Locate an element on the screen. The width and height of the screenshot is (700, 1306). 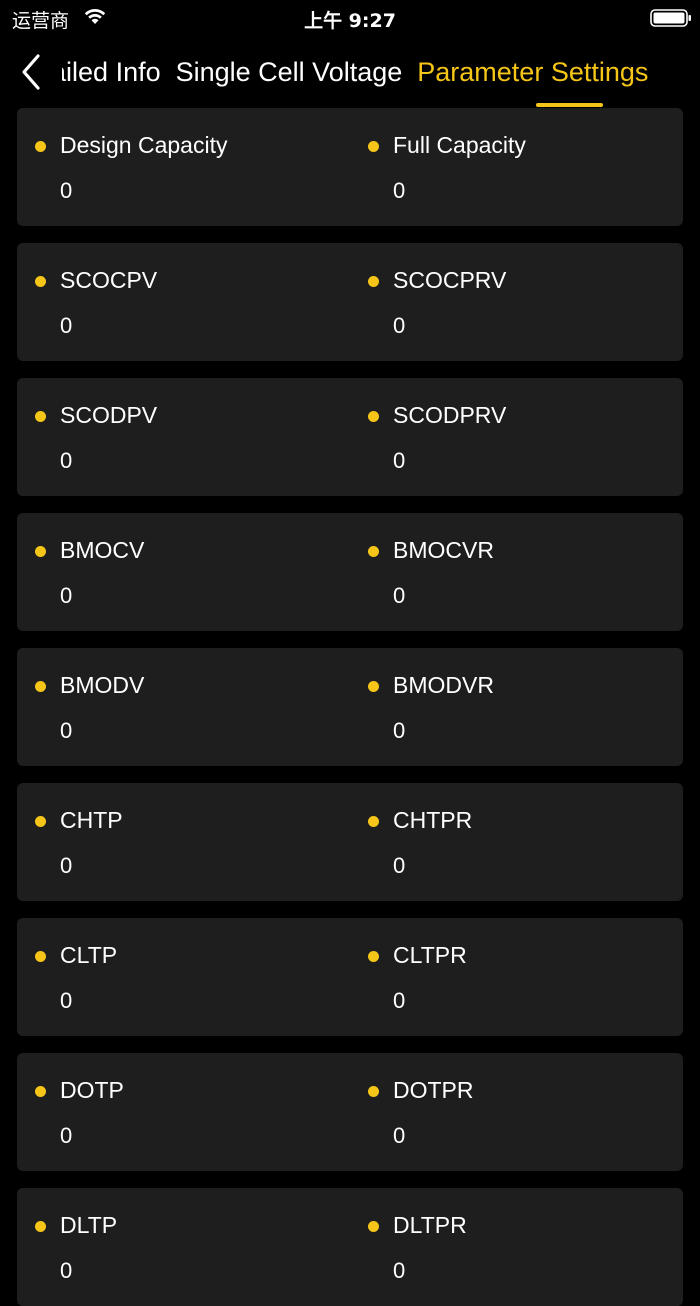
parameter-label: CLTP is located at coordinates (89, 955).